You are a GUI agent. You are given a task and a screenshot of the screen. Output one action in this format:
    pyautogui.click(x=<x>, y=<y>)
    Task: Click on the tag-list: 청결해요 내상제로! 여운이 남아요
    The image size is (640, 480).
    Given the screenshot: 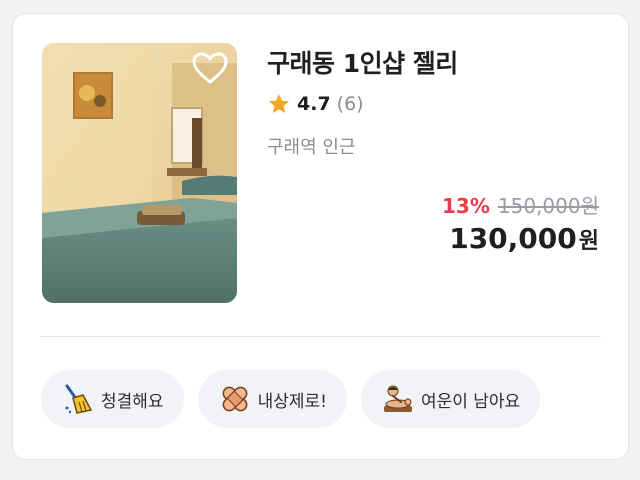 What is the action you would take?
    pyautogui.click(x=291, y=399)
    